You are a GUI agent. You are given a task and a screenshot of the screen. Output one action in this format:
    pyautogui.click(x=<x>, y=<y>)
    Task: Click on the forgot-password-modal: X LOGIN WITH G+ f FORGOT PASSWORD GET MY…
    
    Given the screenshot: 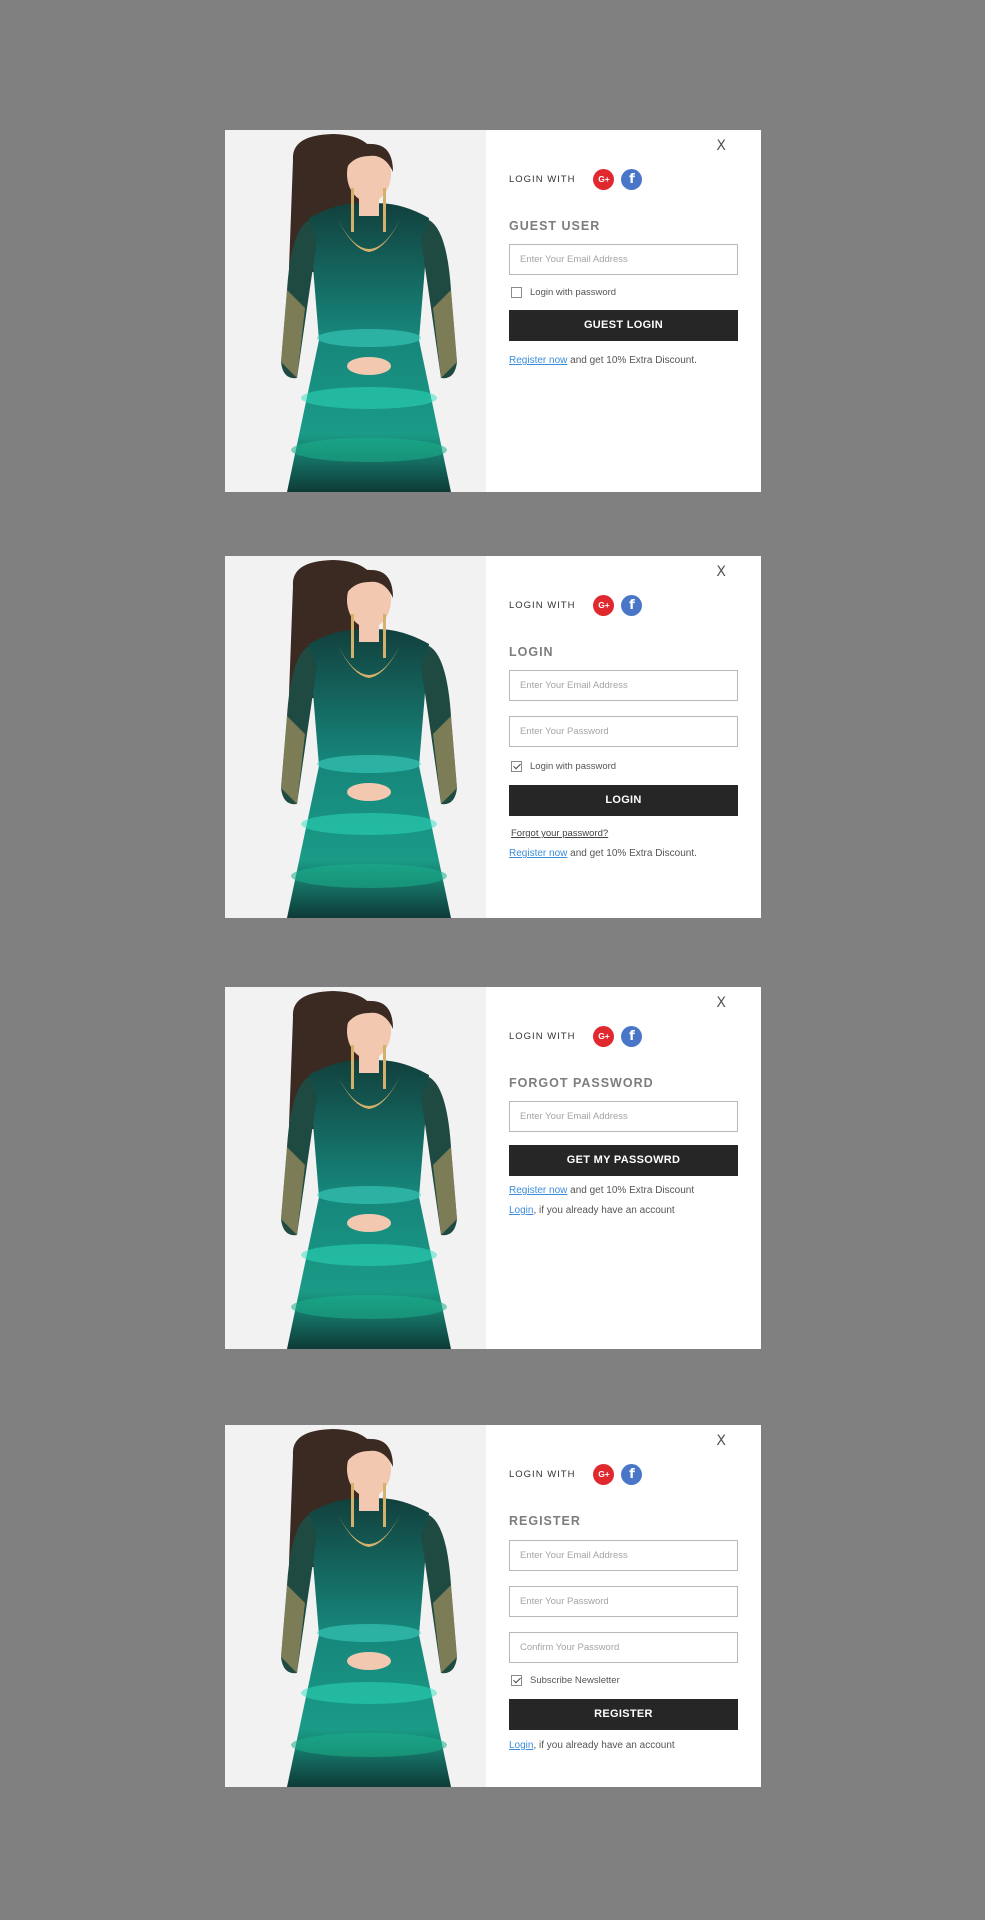 What is the action you would take?
    pyautogui.click(x=493, y=1168)
    